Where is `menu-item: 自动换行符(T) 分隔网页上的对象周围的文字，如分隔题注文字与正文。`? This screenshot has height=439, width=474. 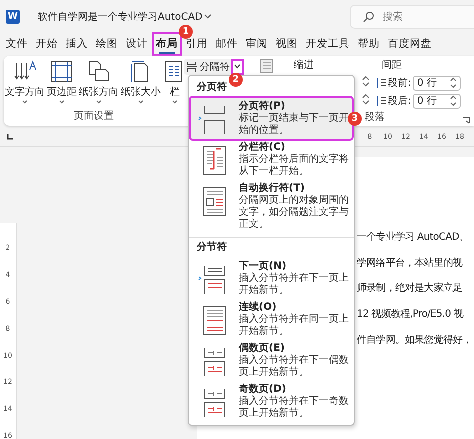
menu-item: 自动换行符(T) 分隔网页上的对象周围的文字，如分隔题注文字与正文。 is located at coordinates (271, 206).